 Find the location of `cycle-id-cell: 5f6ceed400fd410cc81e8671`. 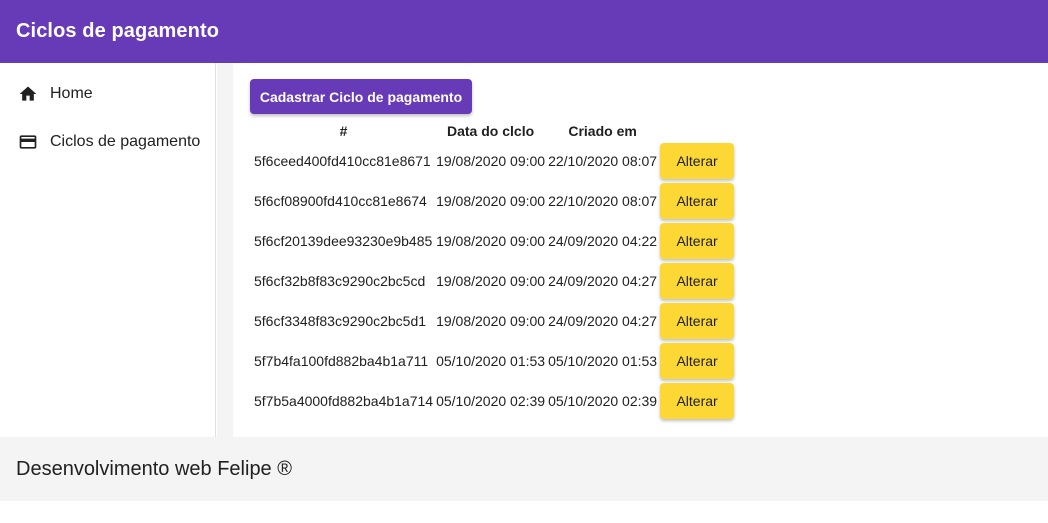

cycle-id-cell: 5f6ceed400fd410cc81e8671 is located at coordinates (342, 161).